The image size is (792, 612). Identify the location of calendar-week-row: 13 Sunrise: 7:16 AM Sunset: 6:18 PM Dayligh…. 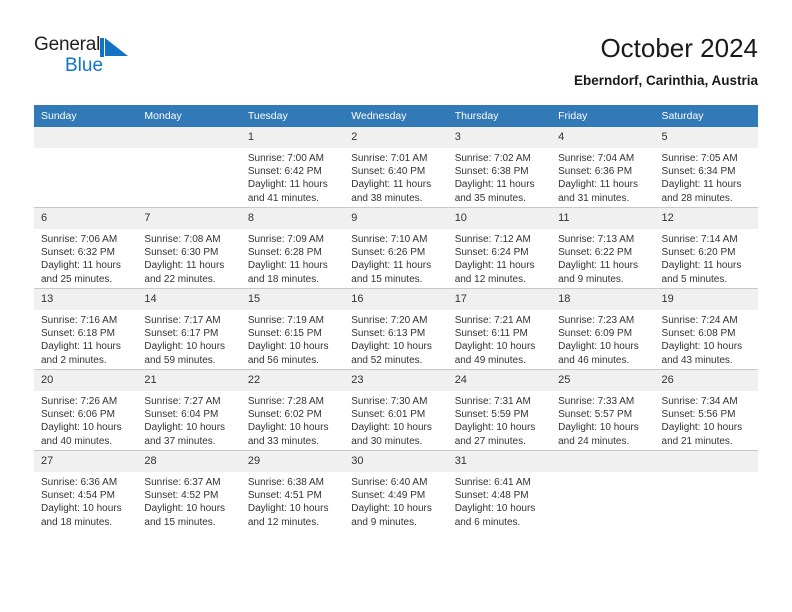
(396, 329).